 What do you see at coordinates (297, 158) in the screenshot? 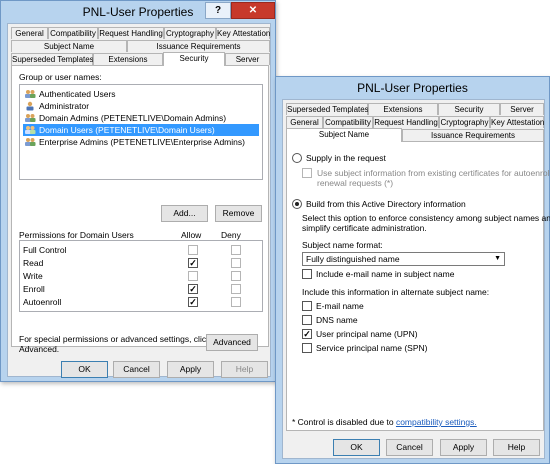
I see `supply-in-request-radio` at bounding box center [297, 158].